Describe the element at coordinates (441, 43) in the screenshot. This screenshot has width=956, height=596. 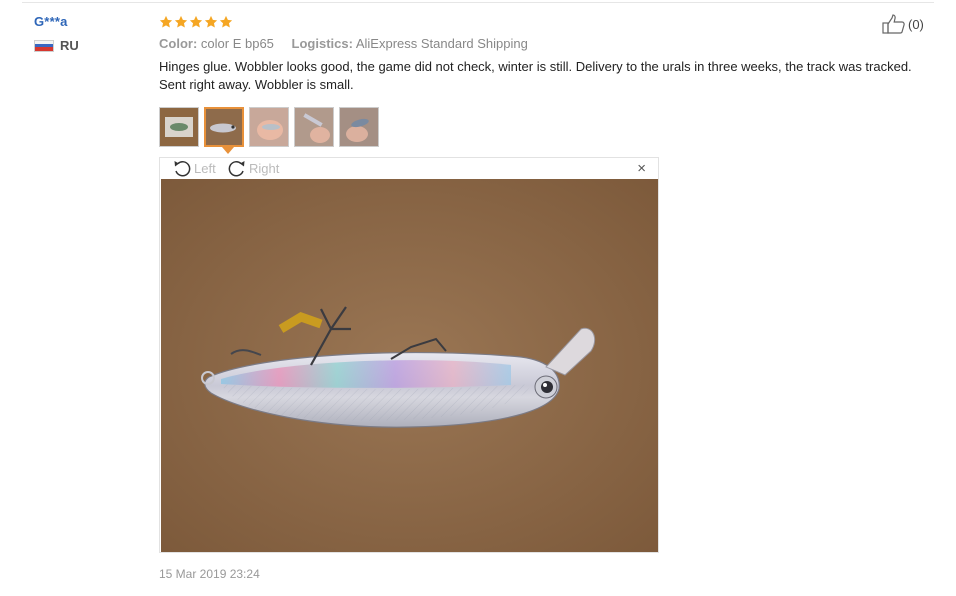
I see `logistics-value: AliExpress Standard Shipping` at that location.